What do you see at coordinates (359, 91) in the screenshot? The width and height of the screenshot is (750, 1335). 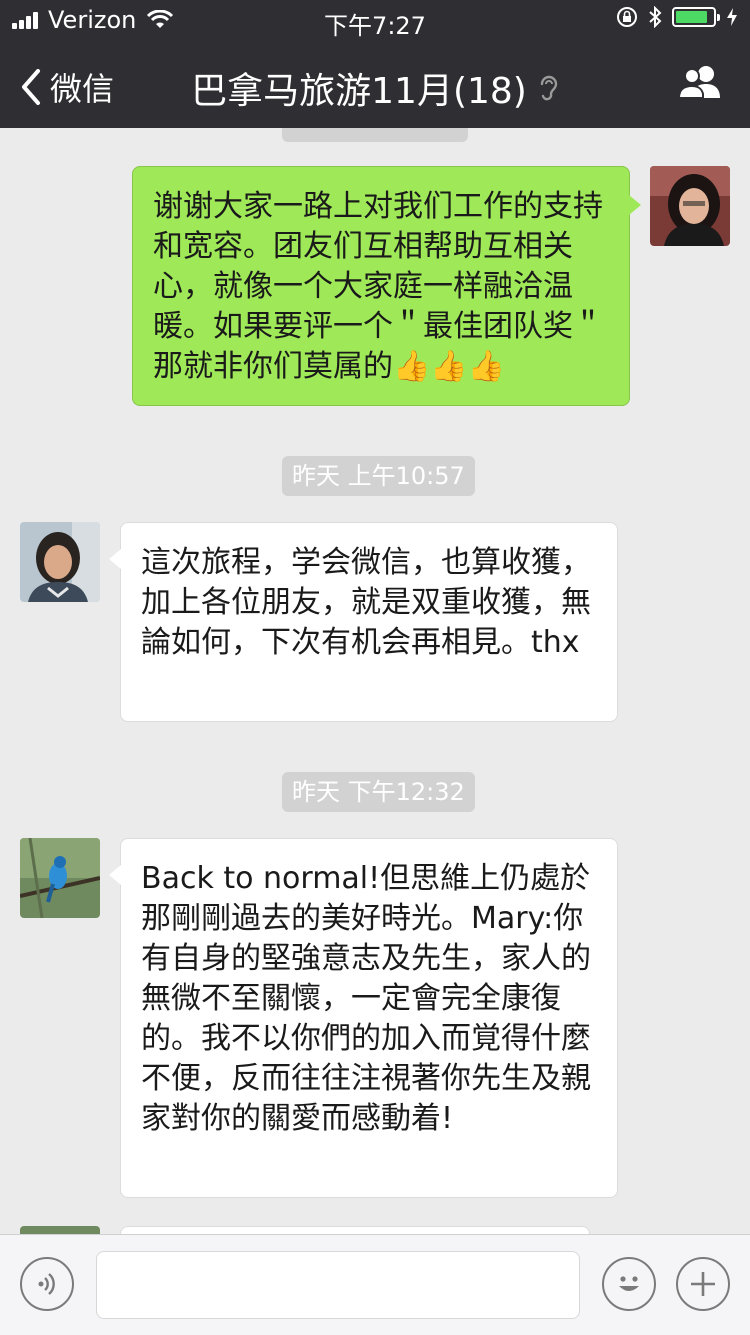 I see `chat-title: 巴拿马旅游11月(18)` at bounding box center [359, 91].